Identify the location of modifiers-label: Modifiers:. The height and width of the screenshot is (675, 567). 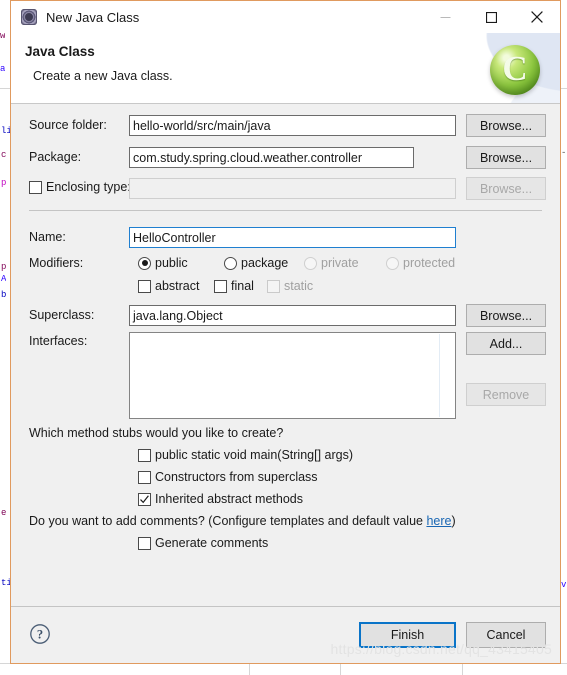
(56, 263).